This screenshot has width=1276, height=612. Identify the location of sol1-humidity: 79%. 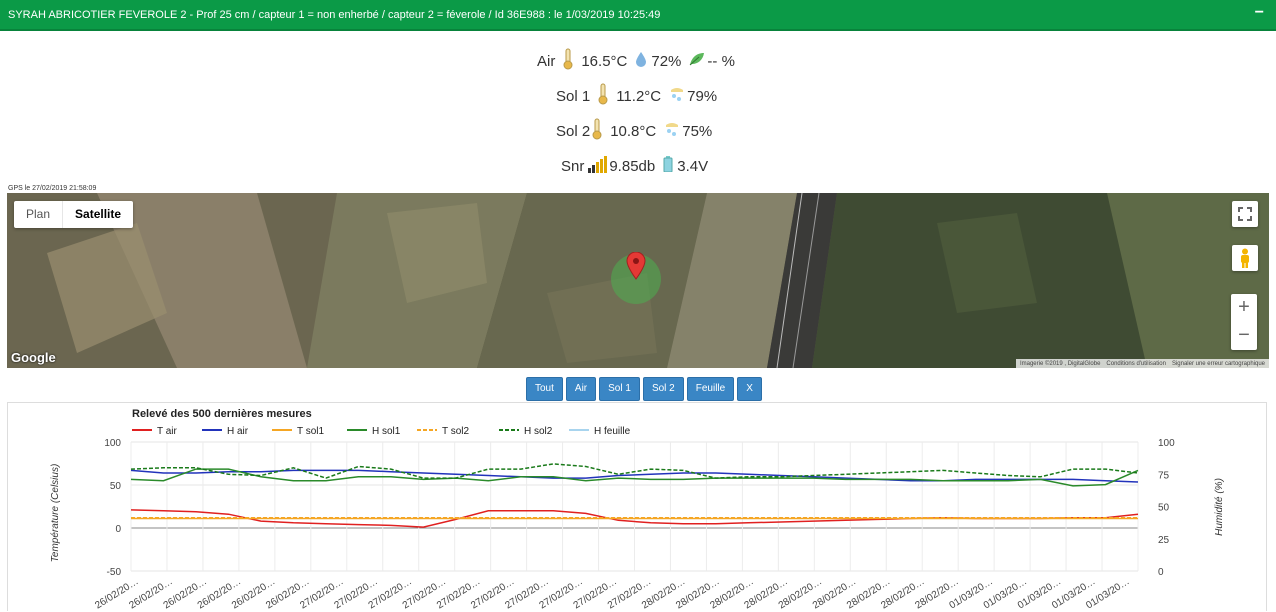
(702, 96).